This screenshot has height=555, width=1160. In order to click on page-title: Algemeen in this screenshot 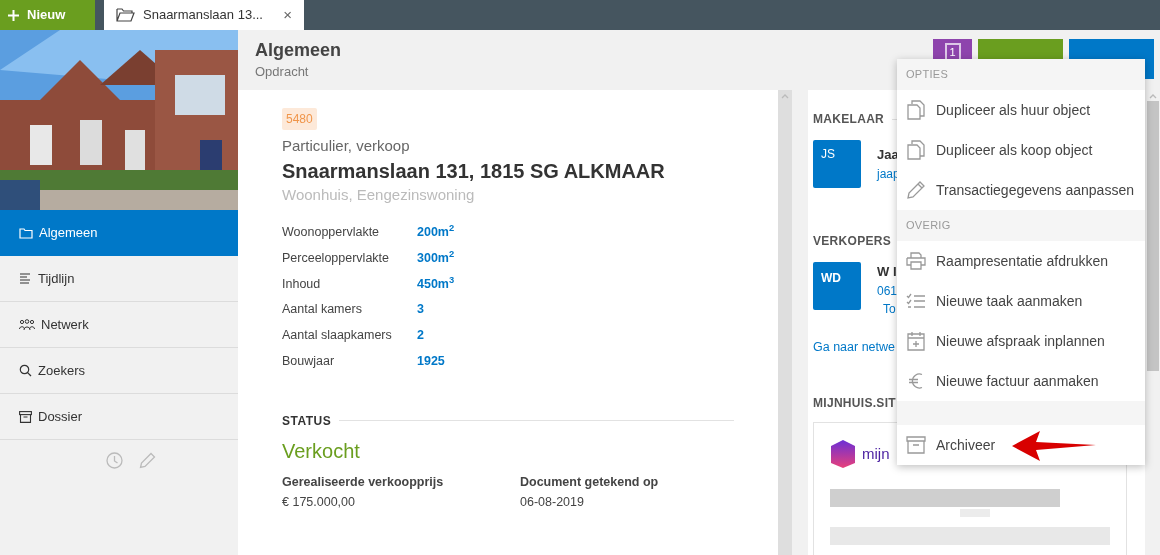, I will do `click(298, 50)`.